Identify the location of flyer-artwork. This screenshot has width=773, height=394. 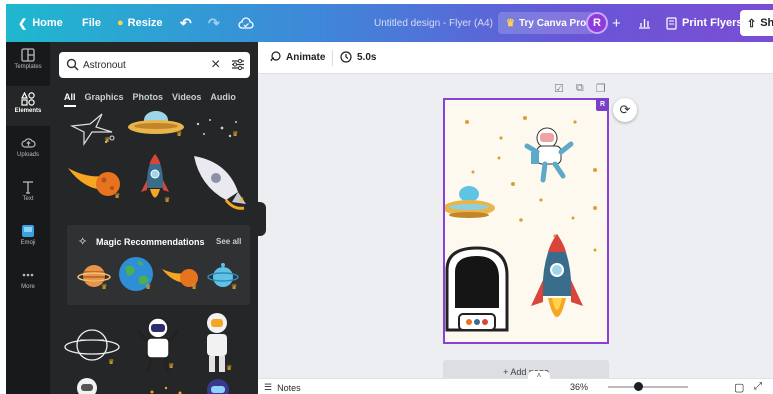
(521, 224).